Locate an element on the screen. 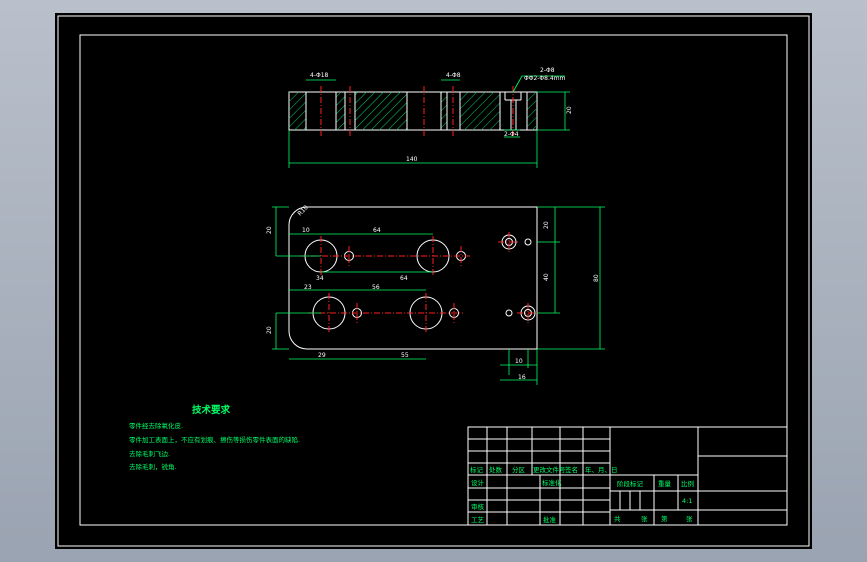 Image resolution: width=867 pixels, height=562 pixels. dim-34: 34 is located at coordinates (320, 278).